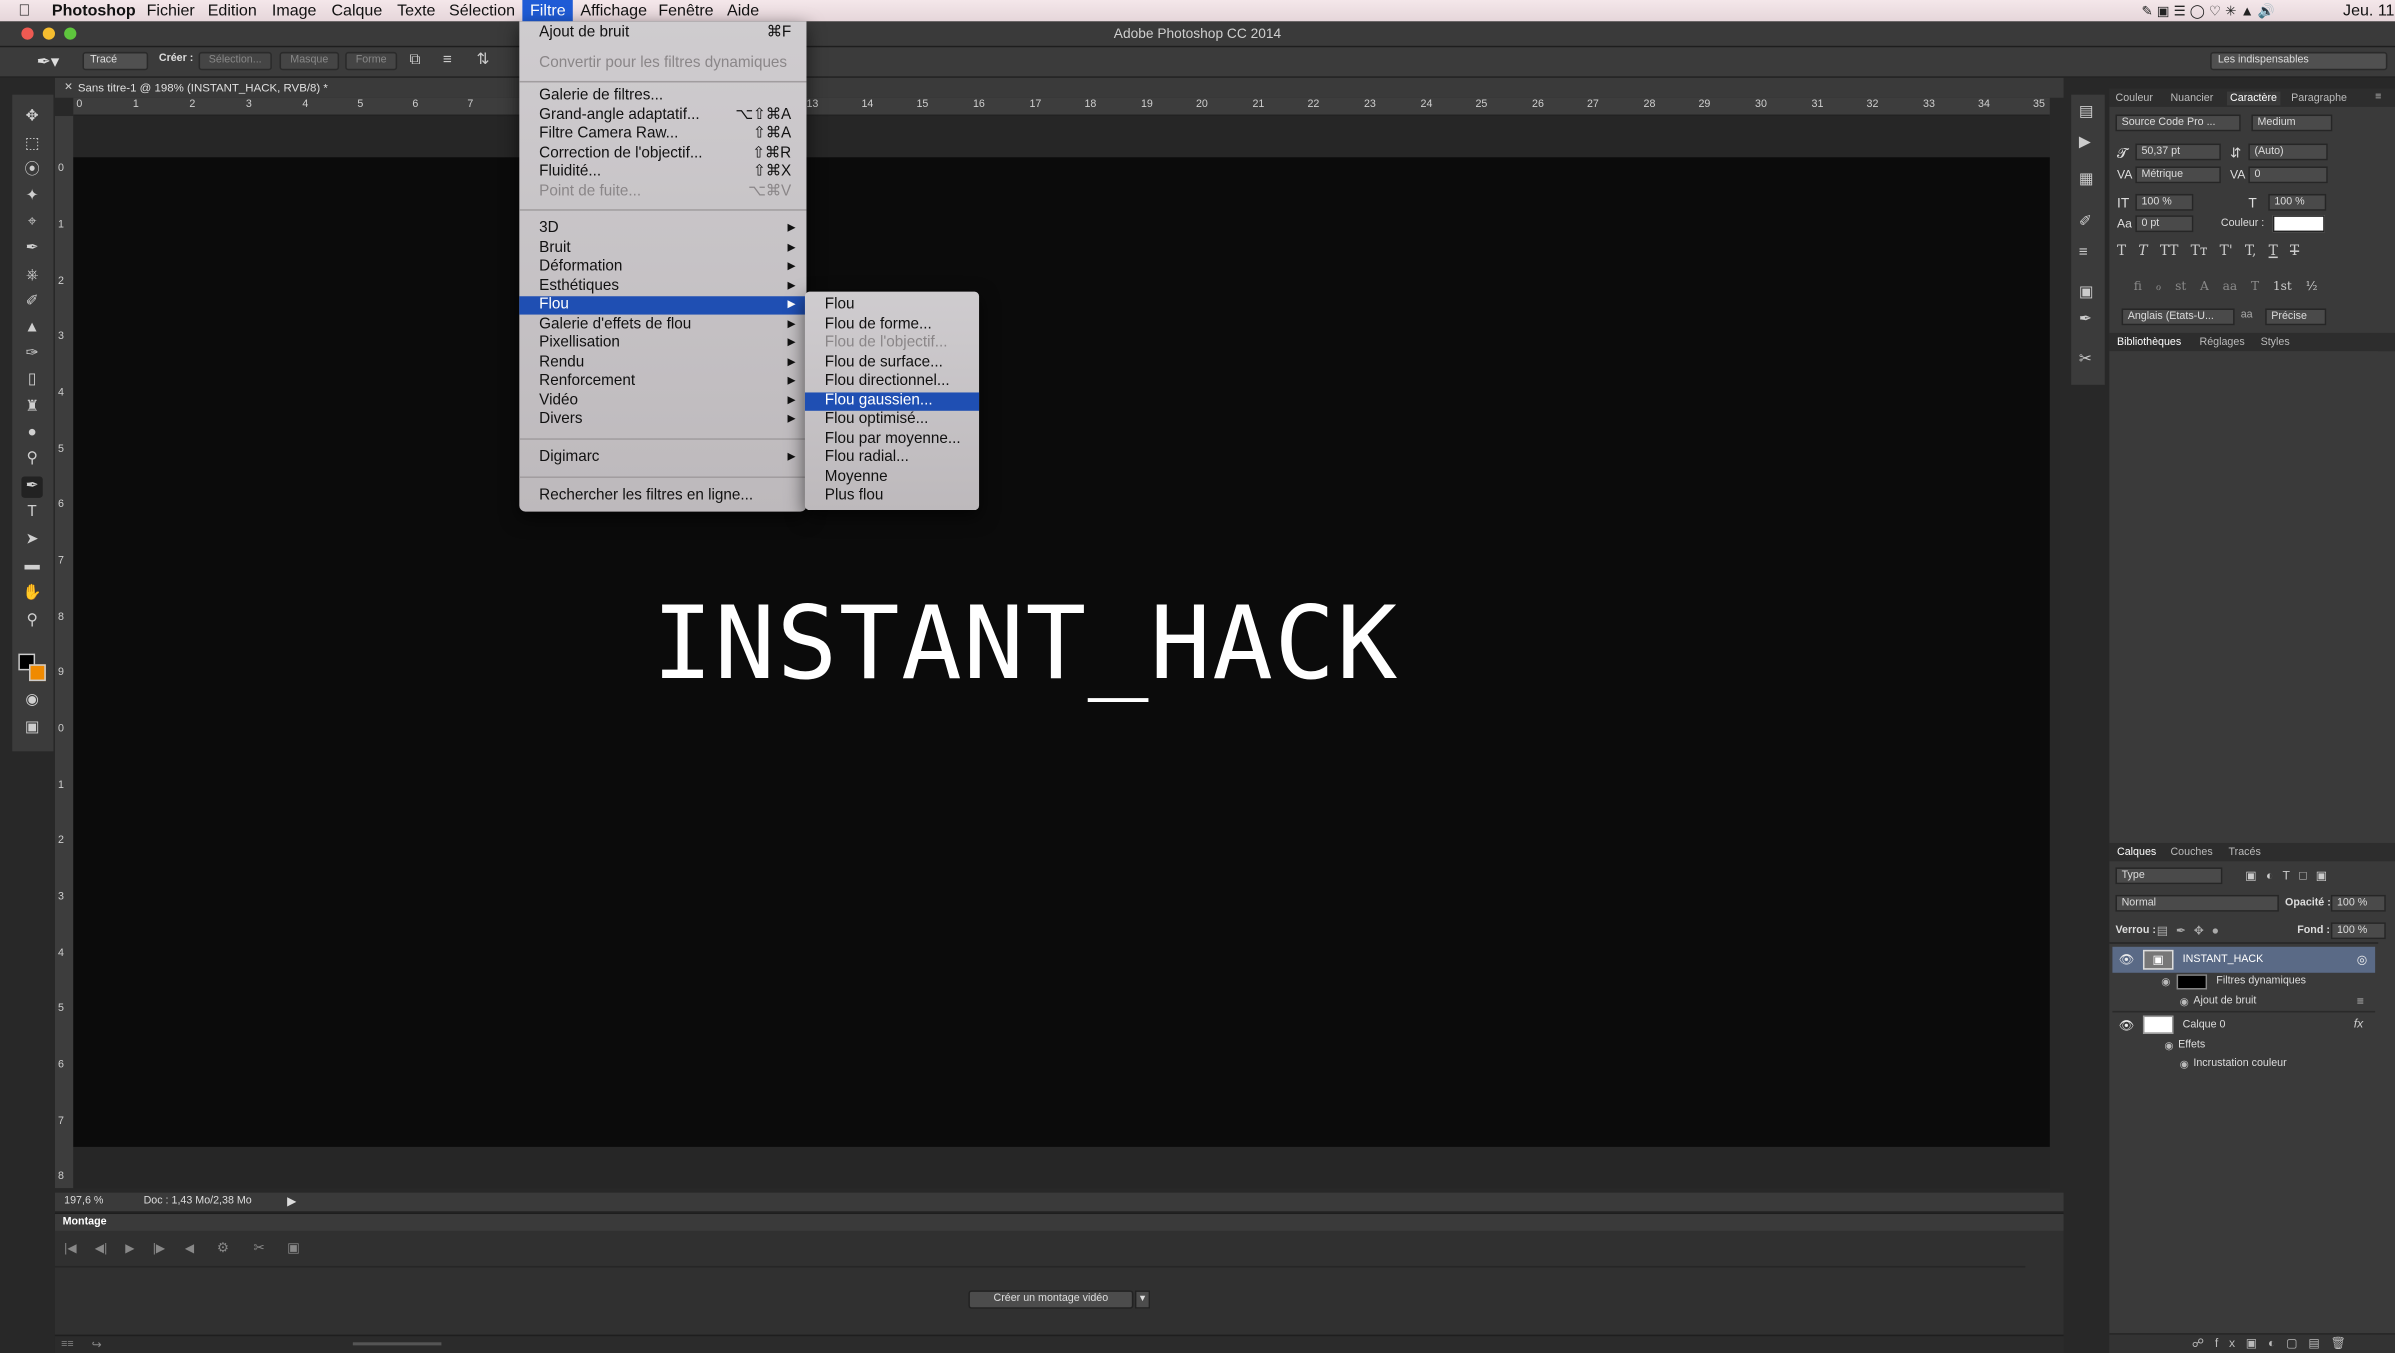 The height and width of the screenshot is (1353, 2395). I want to click on small-caps-button: Tт, so click(2199, 253).